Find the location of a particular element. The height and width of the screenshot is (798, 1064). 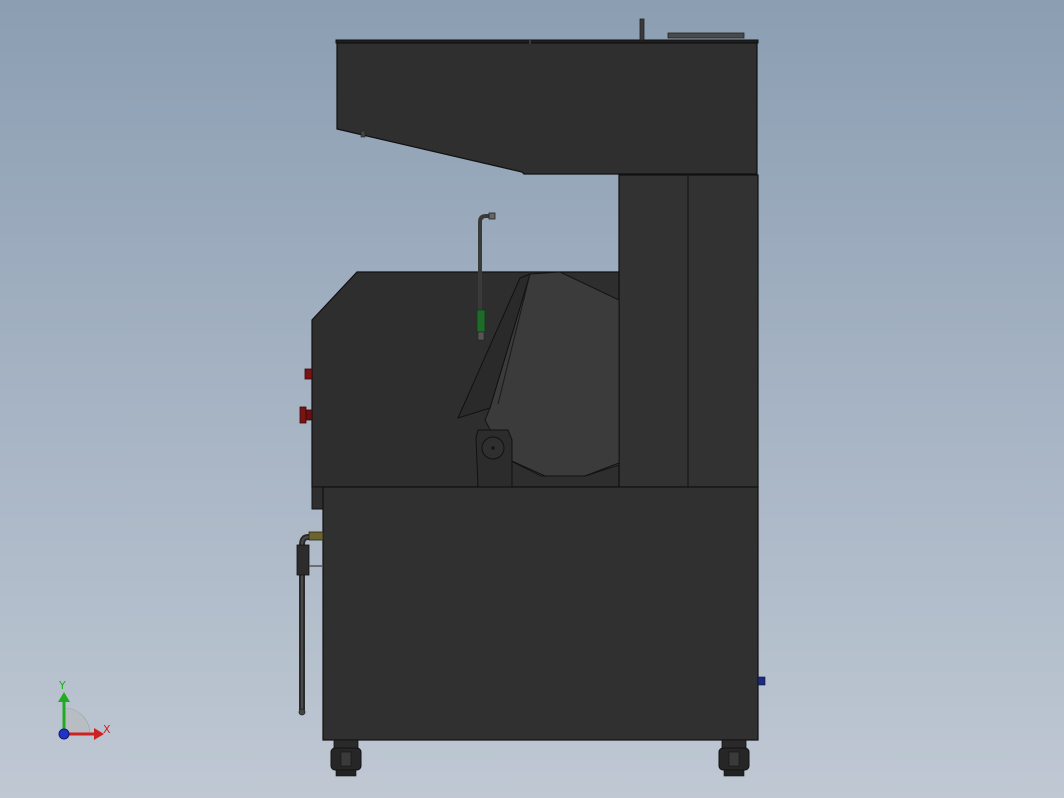

blue-connector is located at coordinates (761, 681).